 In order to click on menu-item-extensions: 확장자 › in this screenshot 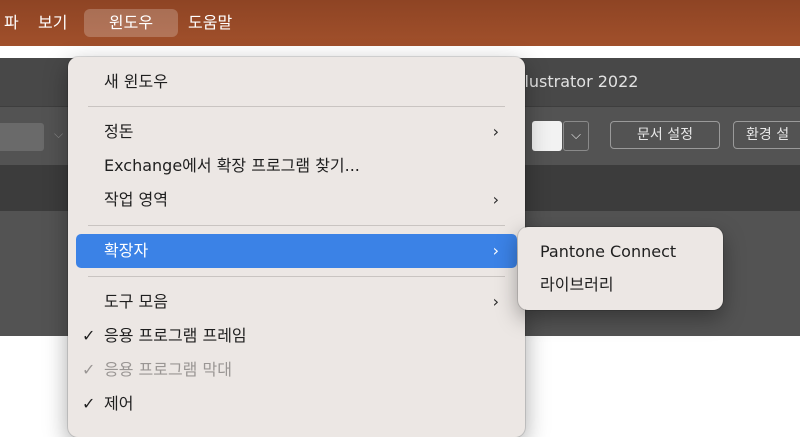, I will do `click(296, 251)`.